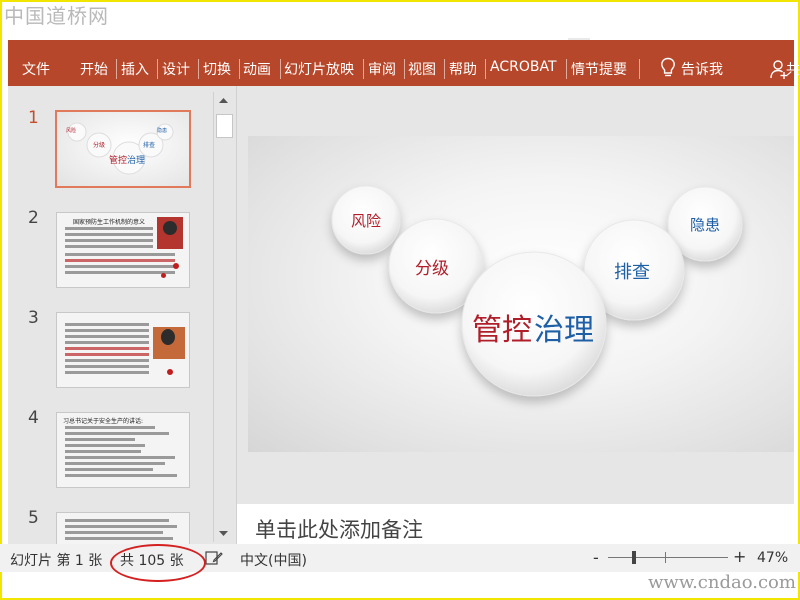  I want to click on thumb-text: 分级, so click(99, 145).